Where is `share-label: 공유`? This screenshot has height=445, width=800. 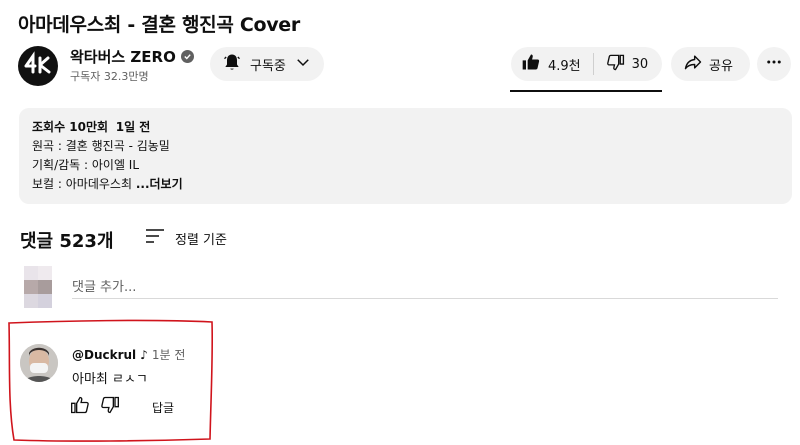 share-label: 공유 is located at coordinates (721, 66).